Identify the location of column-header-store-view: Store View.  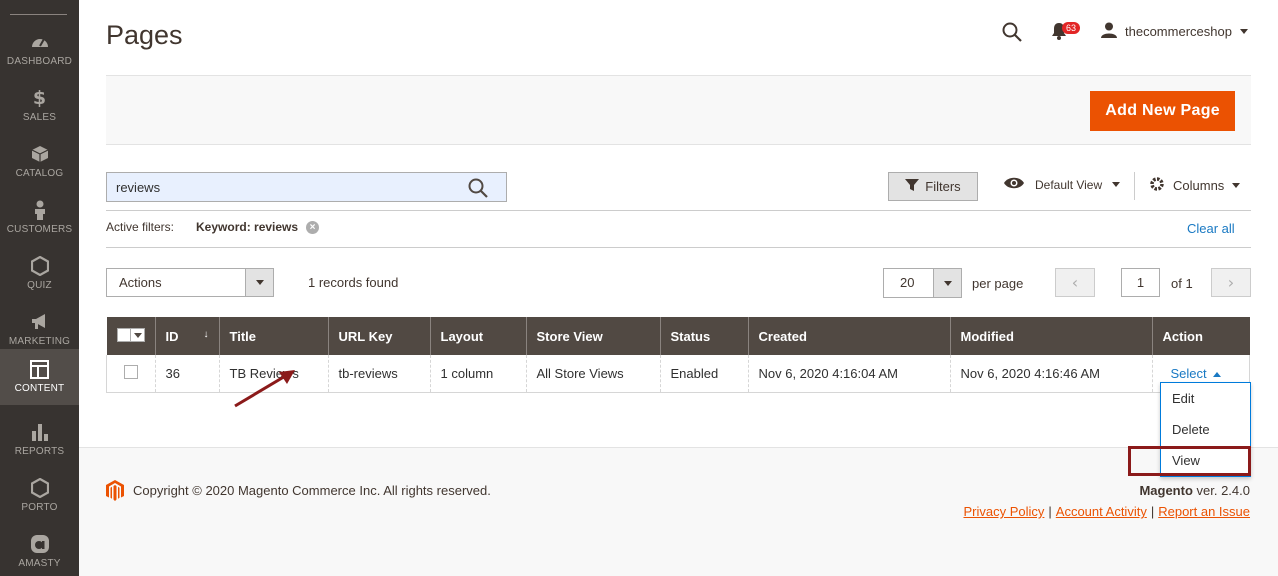
(592, 336).